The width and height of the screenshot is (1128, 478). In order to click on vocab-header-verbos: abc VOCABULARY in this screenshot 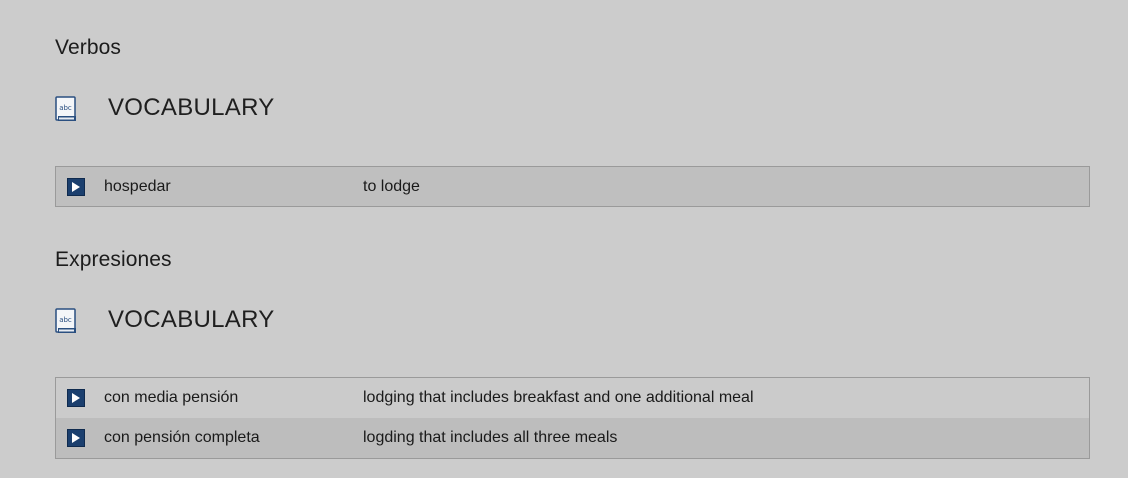, I will do `click(165, 108)`.